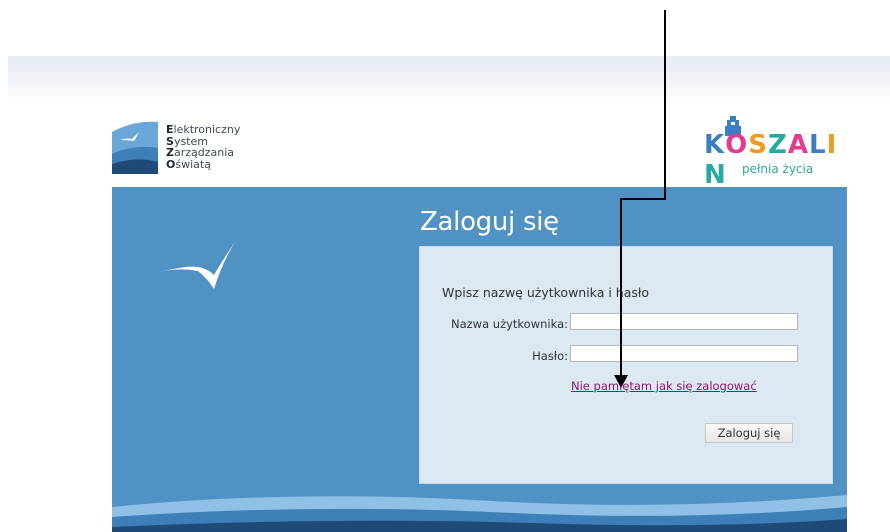  Describe the element at coordinates (684, 321) in the screenshot. I see `username-input` at that location.